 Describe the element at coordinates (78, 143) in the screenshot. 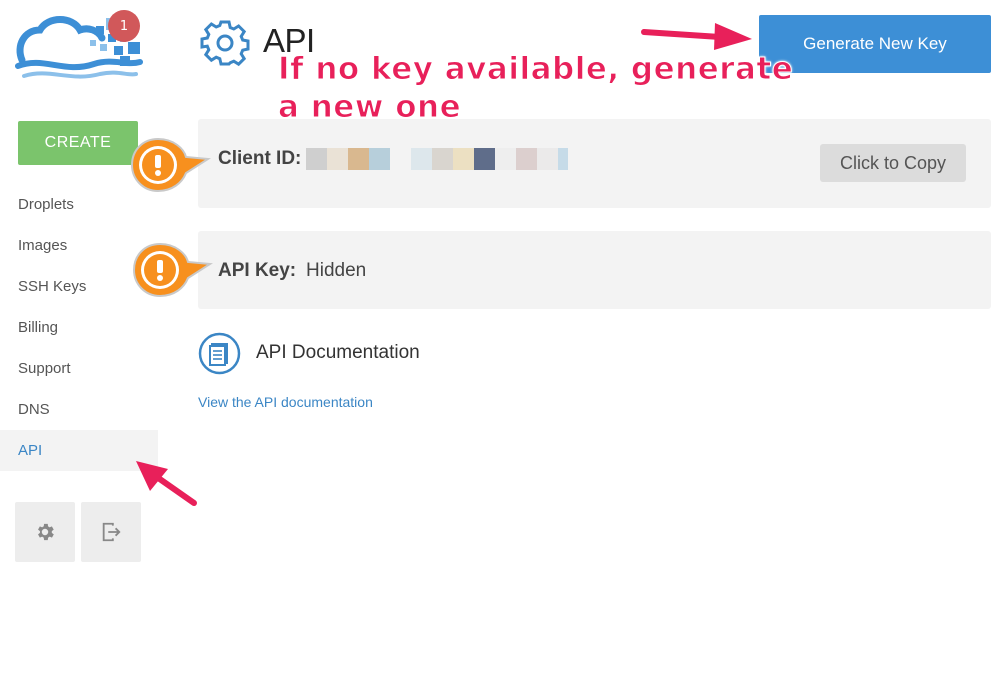

I see `create-button: CREATE` at that location.